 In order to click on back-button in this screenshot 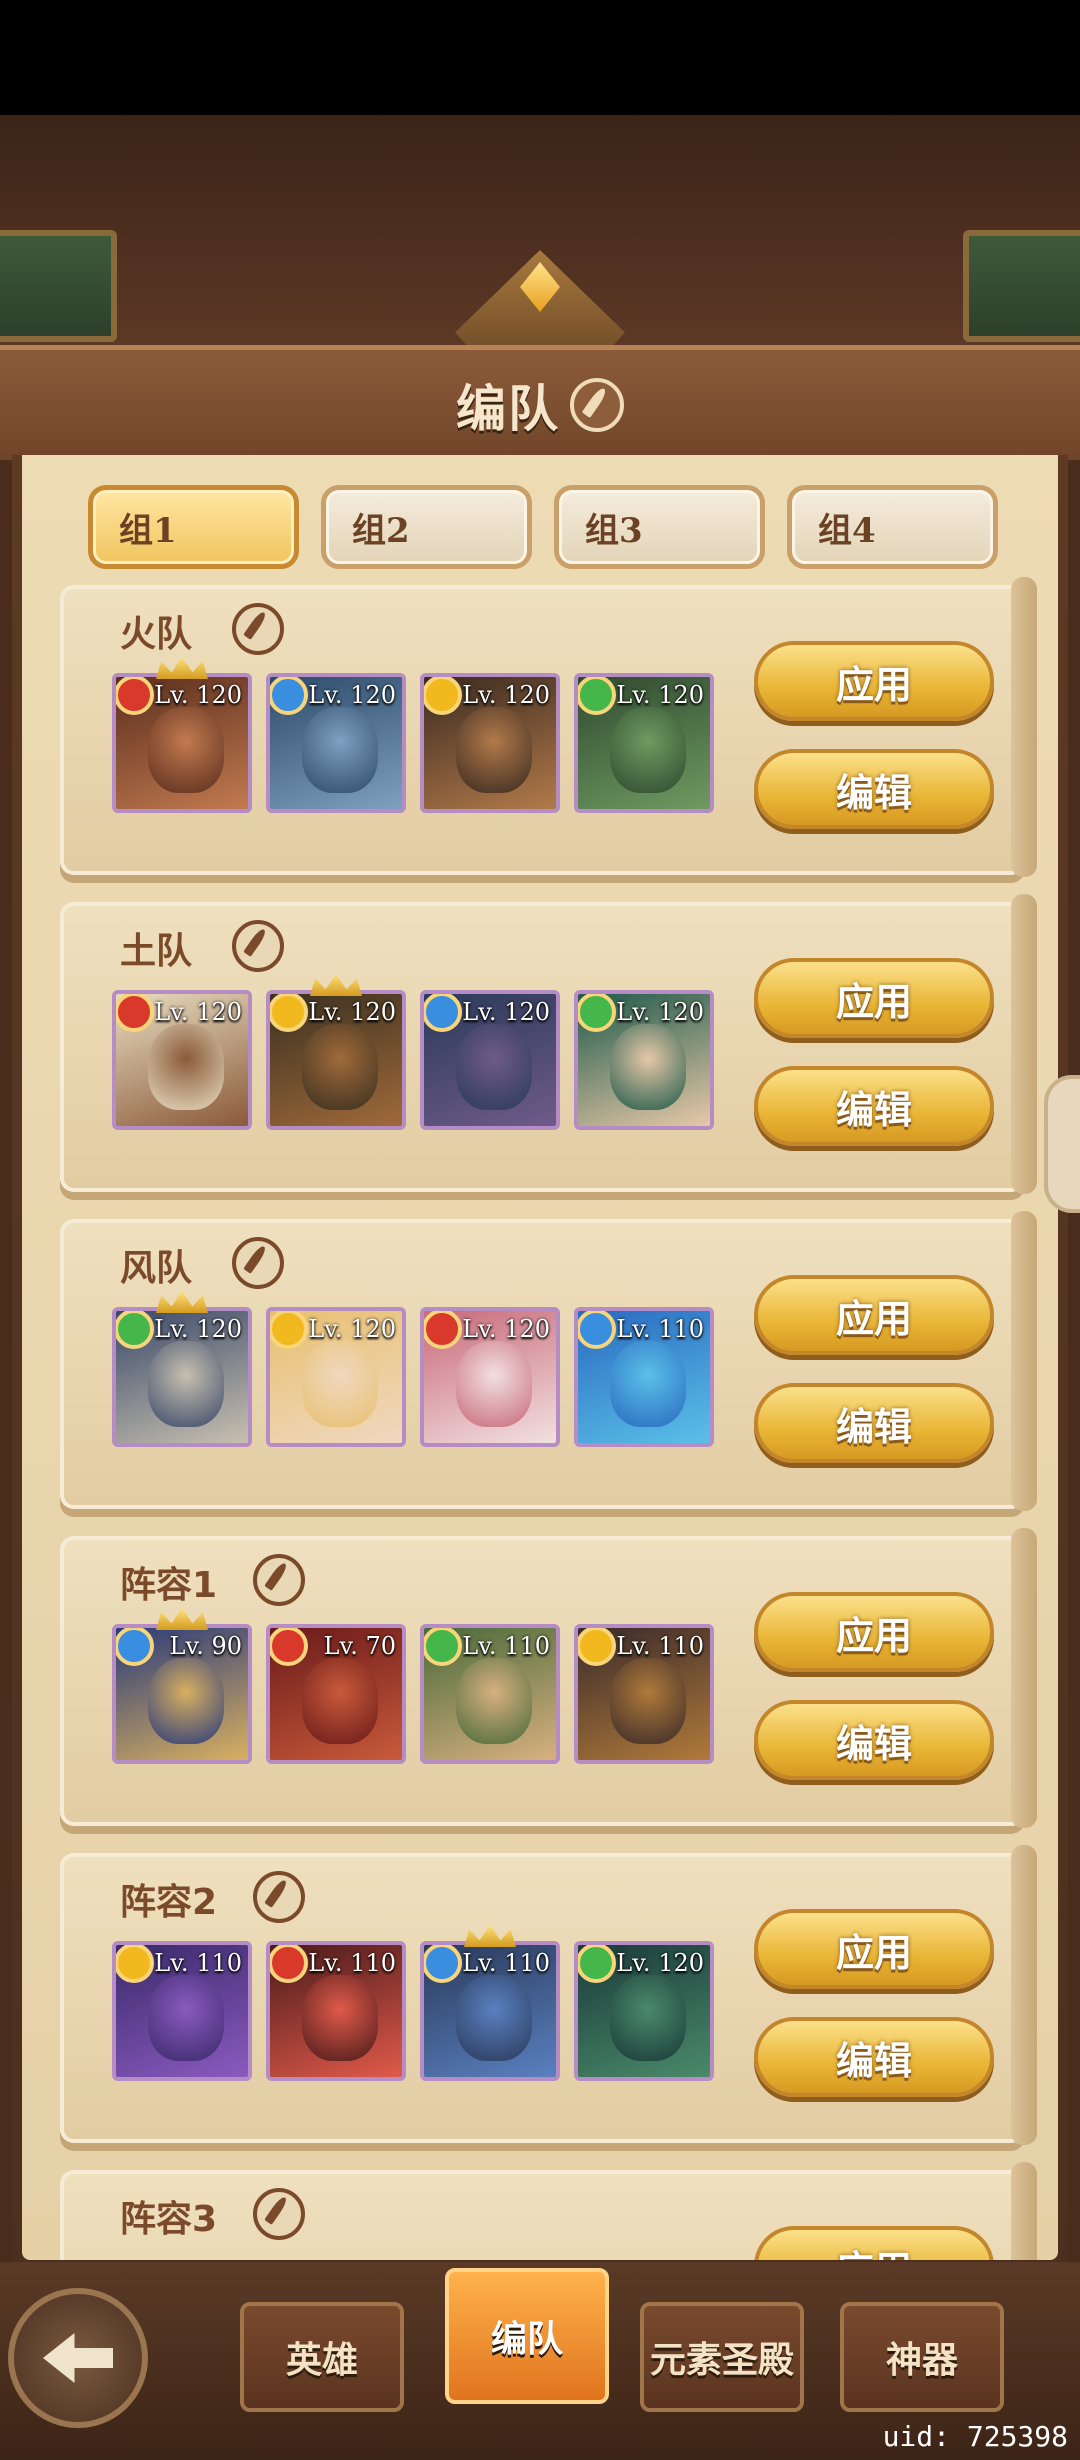, I will do `click(78, 2358)`.